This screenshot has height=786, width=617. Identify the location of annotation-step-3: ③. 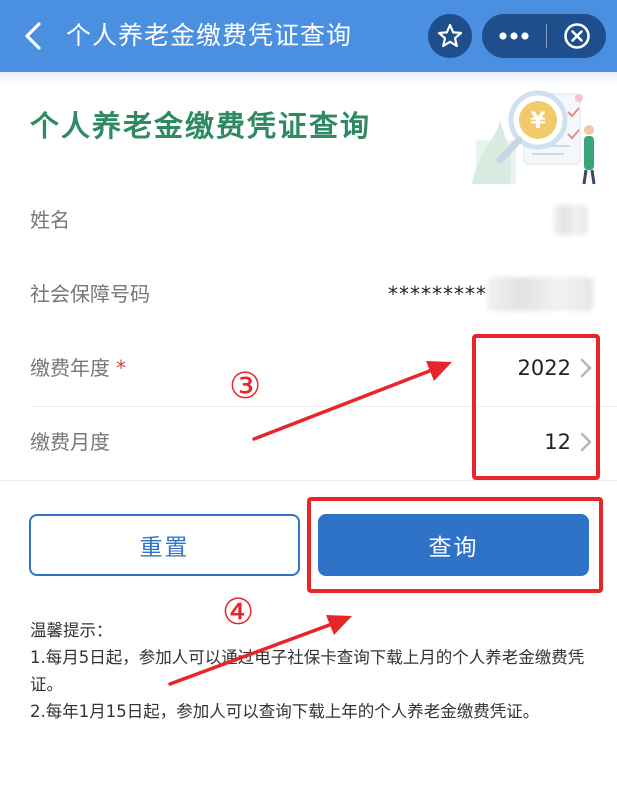
(245, 386).